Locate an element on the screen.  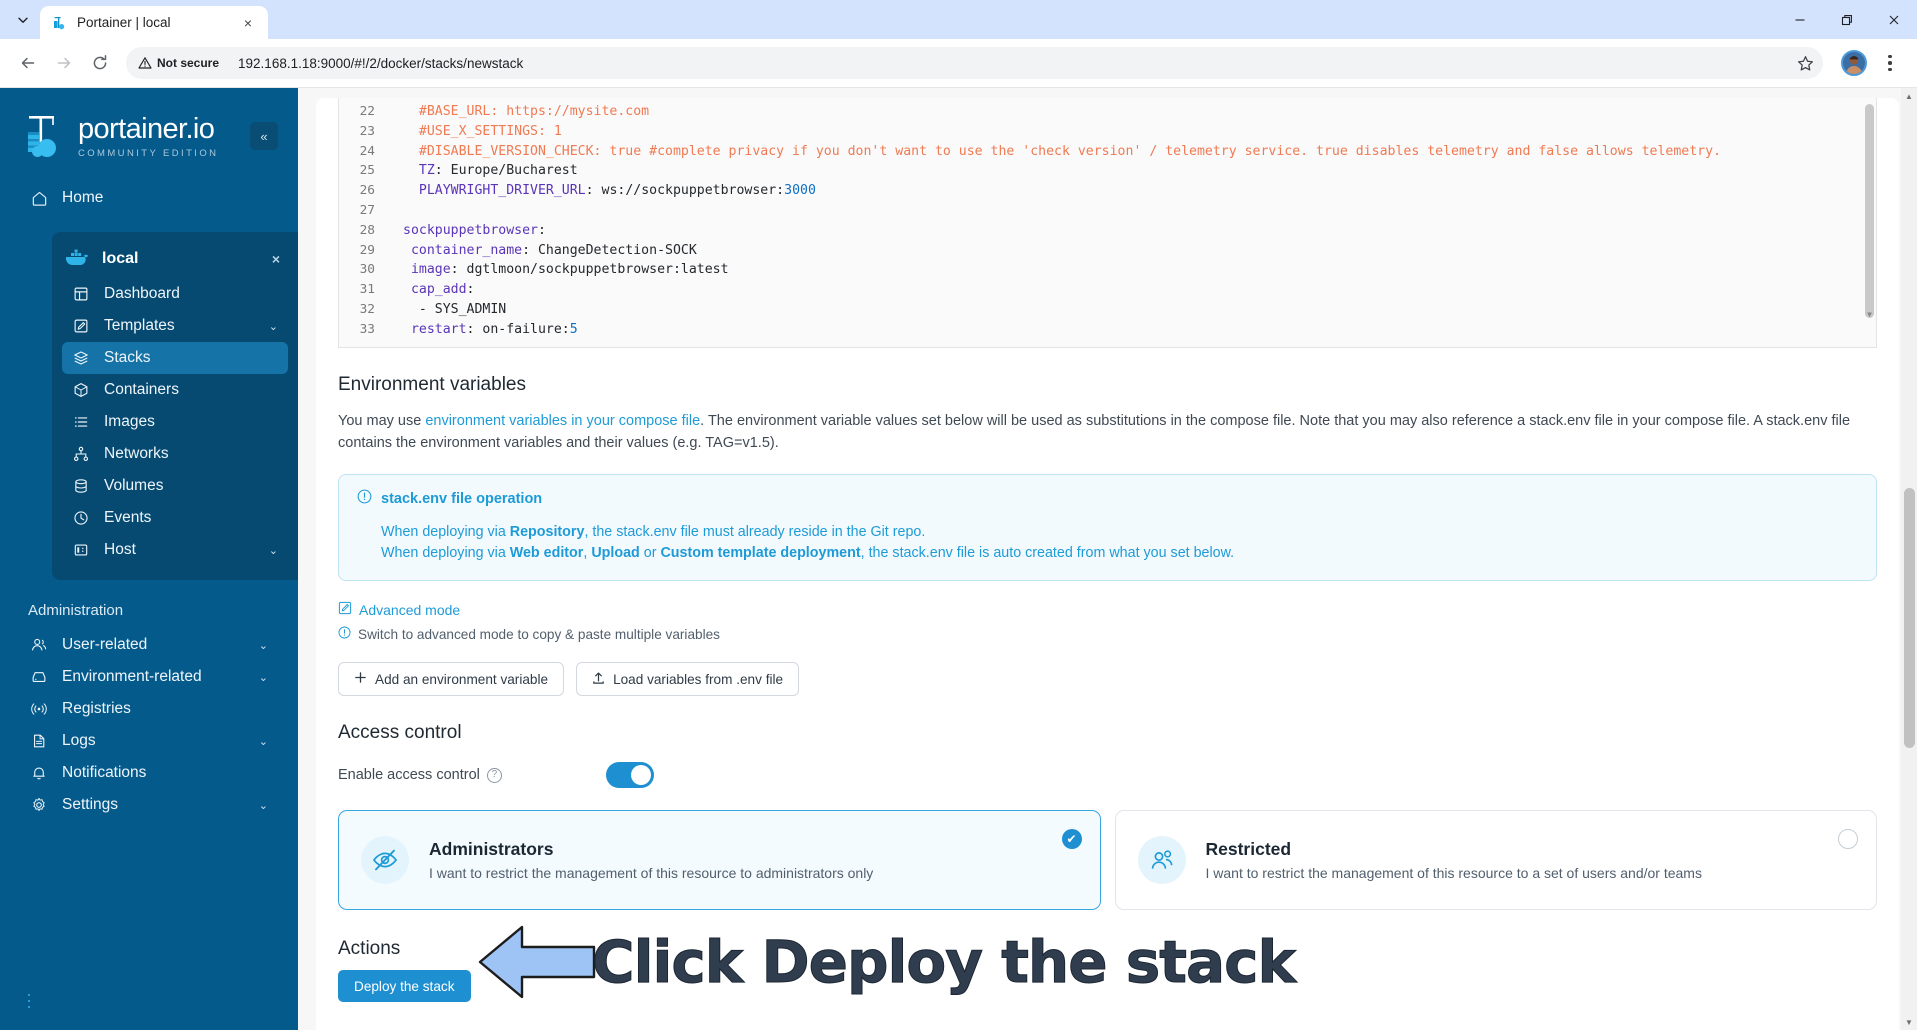
page-scrollbar: ▲ ▼ is located at coordinates (1909, 559).